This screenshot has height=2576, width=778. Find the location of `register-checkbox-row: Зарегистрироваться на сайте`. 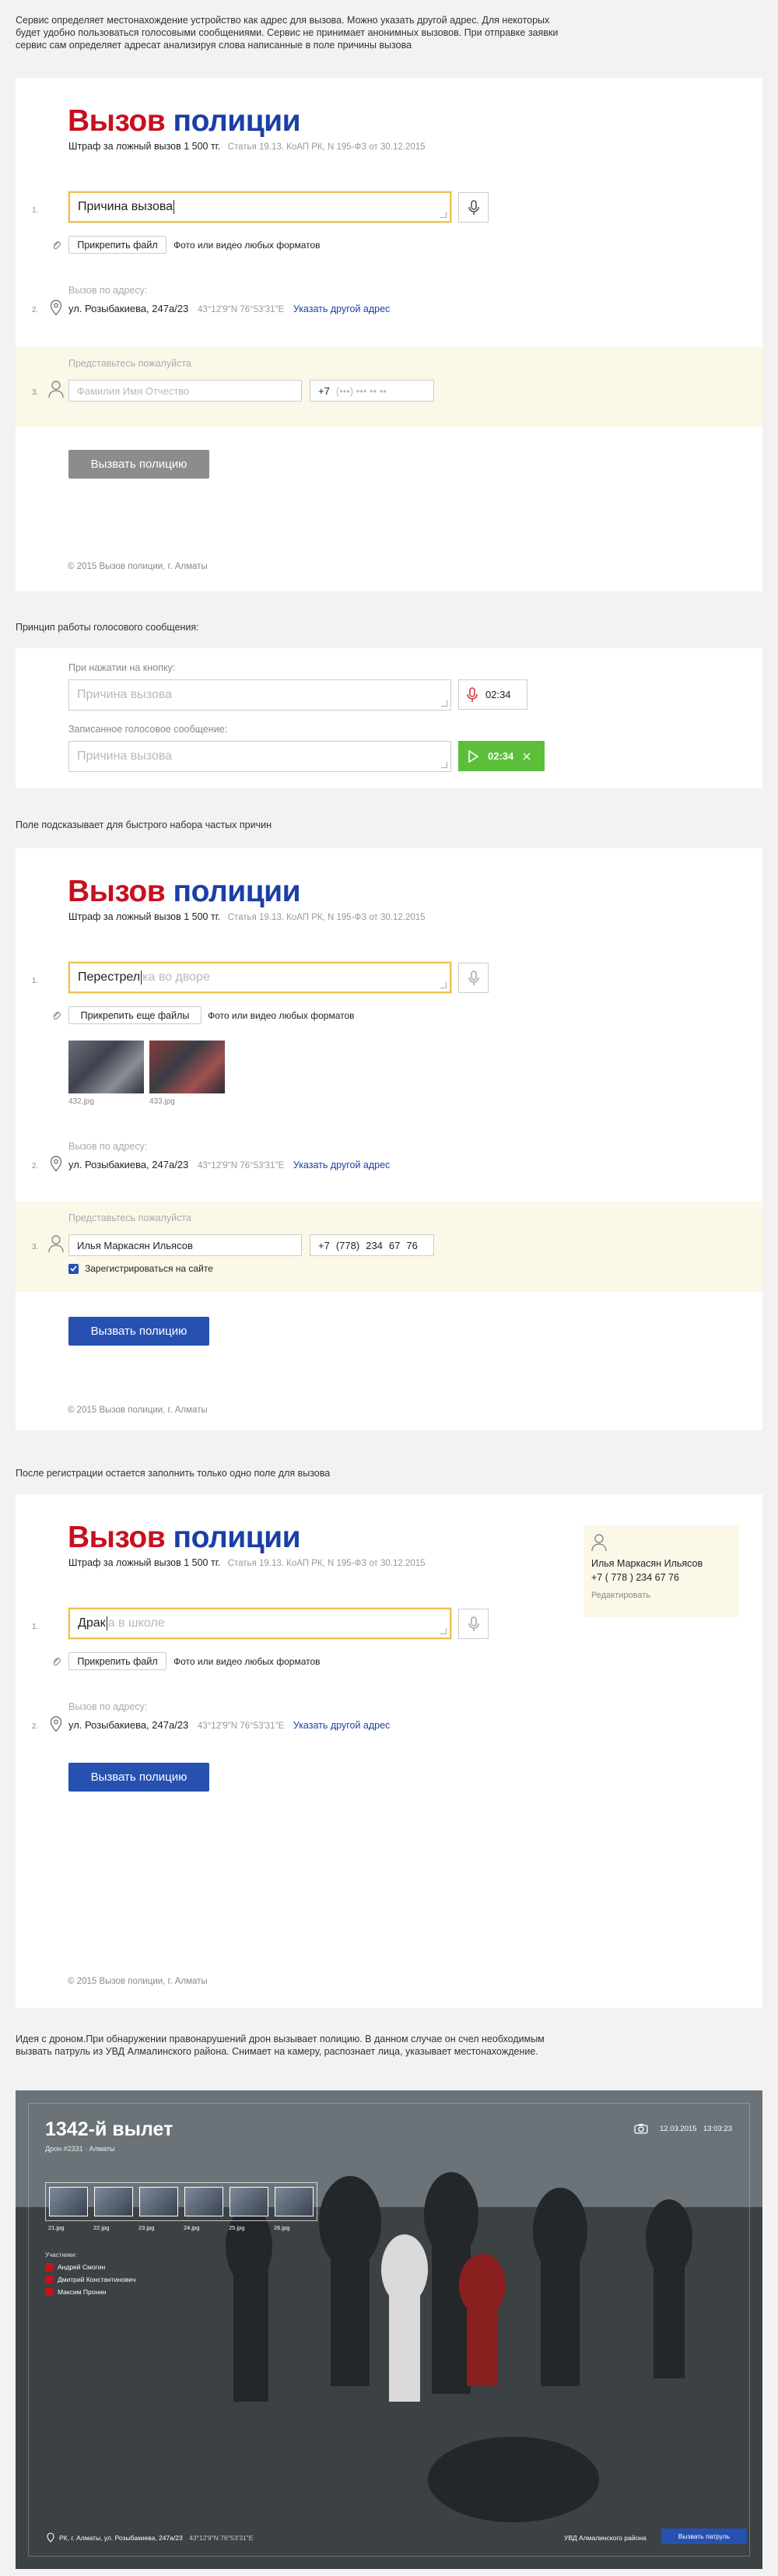

register-checkbox-row: Зарегистрироваться на сайте is located at coordinates (140, 1269).